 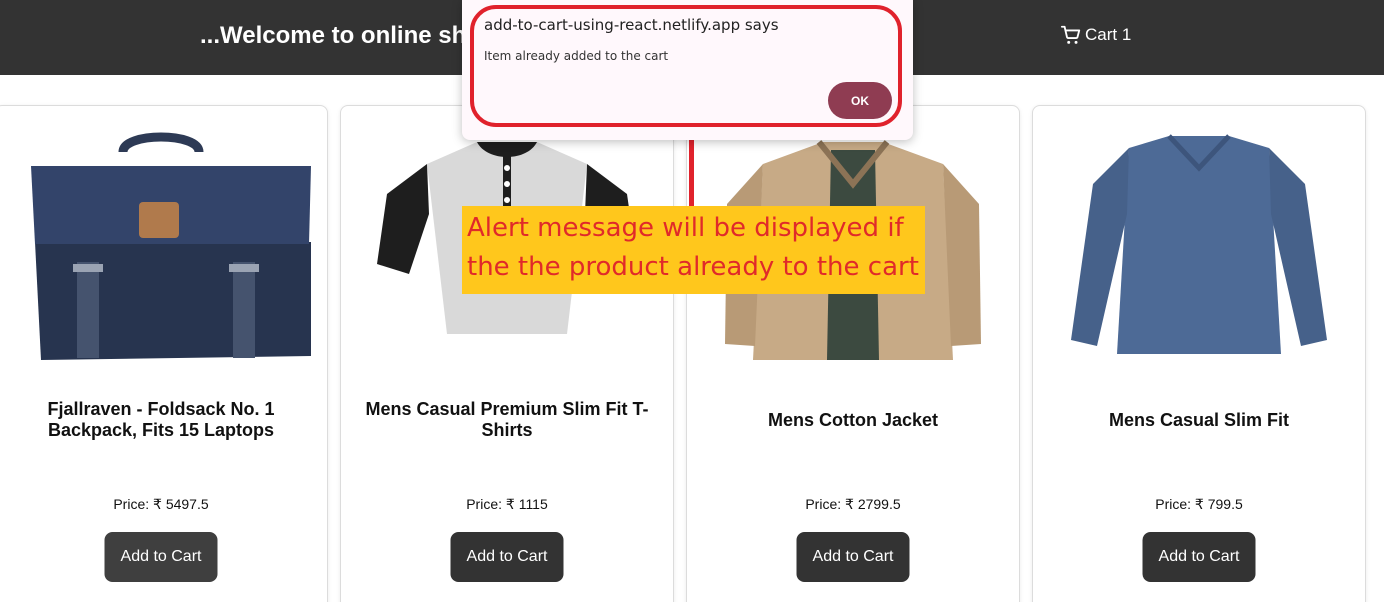 I want to click on product-price: Price: ₹ 2799.5, so click(x=853, y=504).